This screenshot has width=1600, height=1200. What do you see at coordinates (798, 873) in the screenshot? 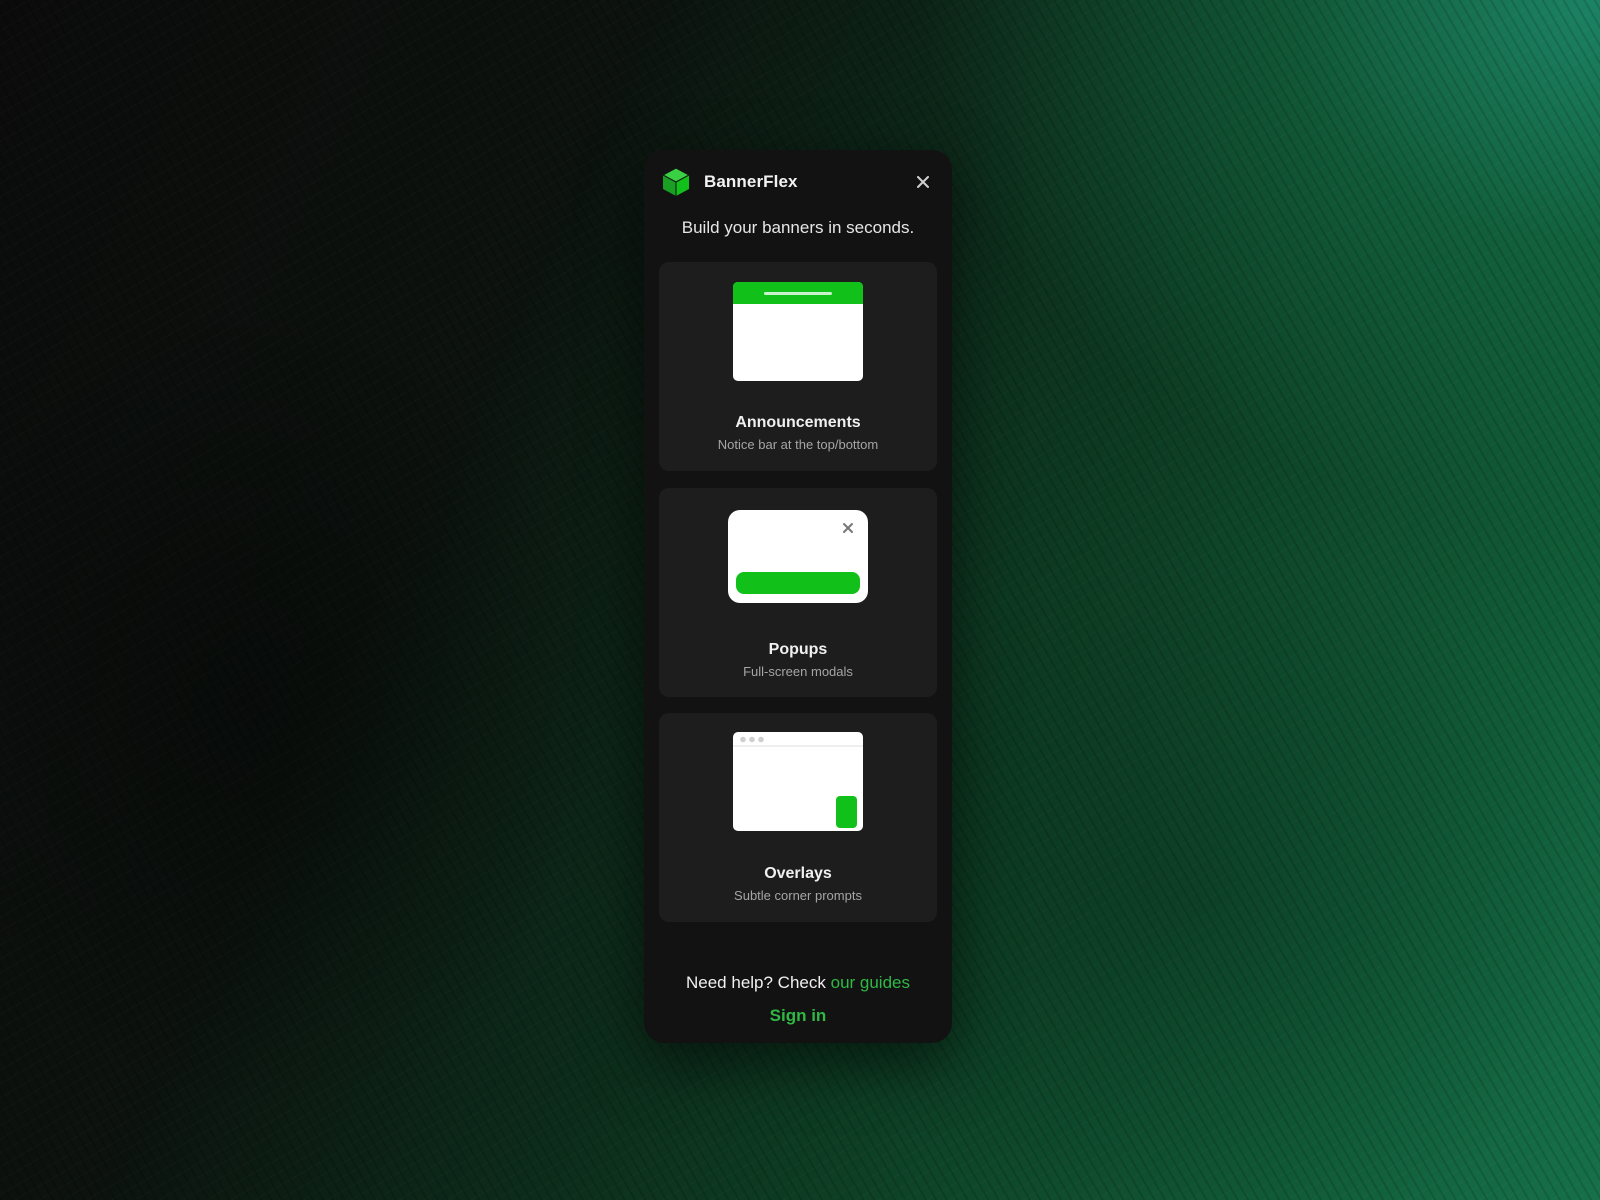
I see `card-title: Overlays` at bounding box center [798, 873].